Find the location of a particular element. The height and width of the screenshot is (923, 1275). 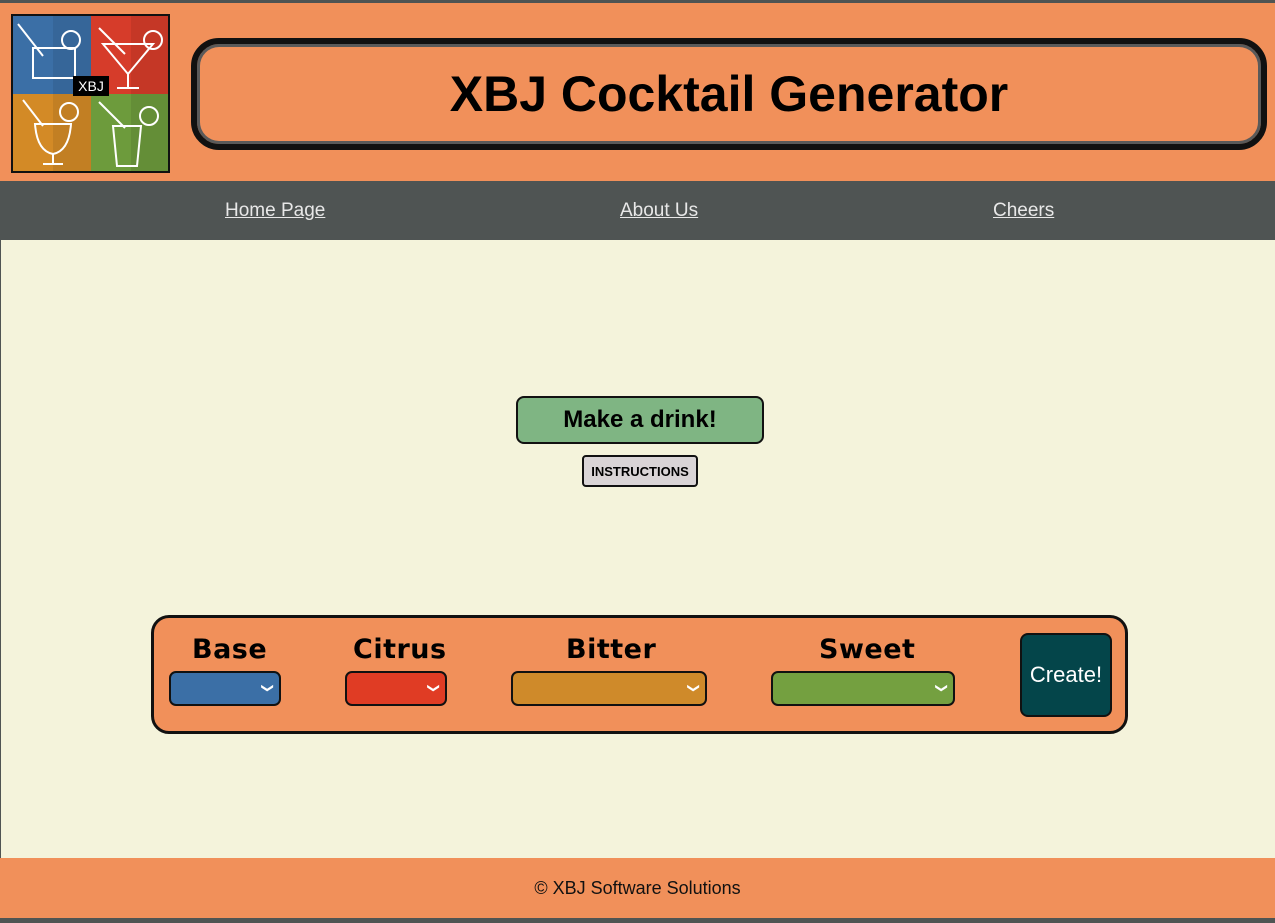

make-drink-button: Make a drink! is located at coordinates (640, 420).